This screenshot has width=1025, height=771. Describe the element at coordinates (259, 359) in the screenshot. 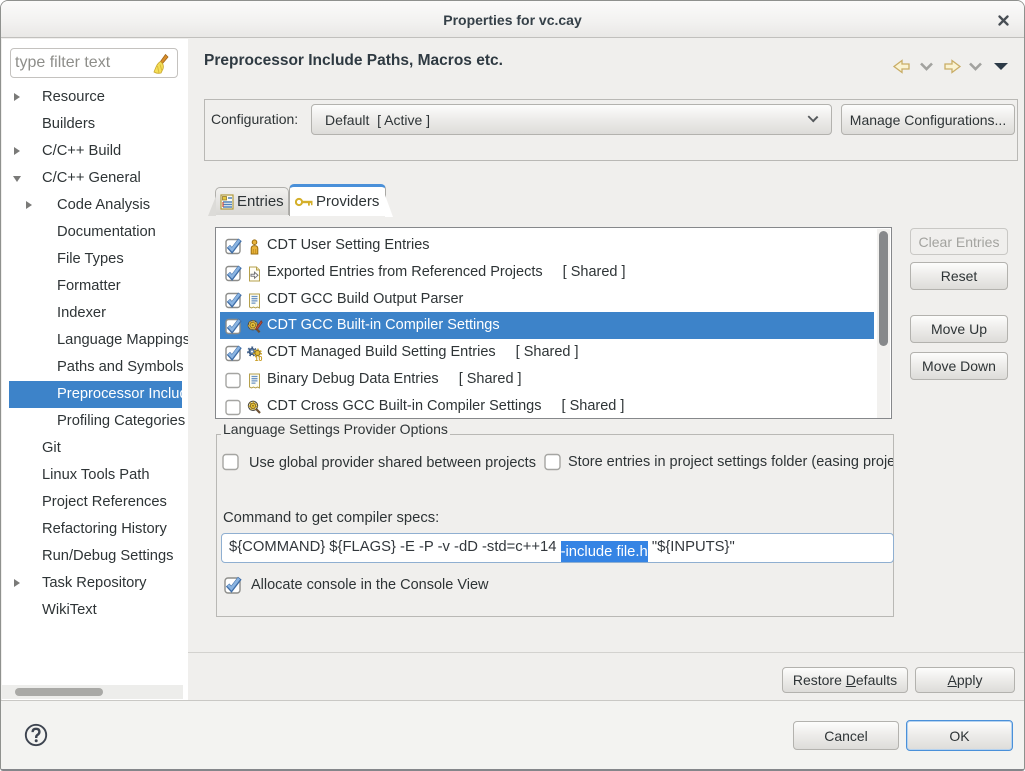

I see `svg-text: 10` at that location.